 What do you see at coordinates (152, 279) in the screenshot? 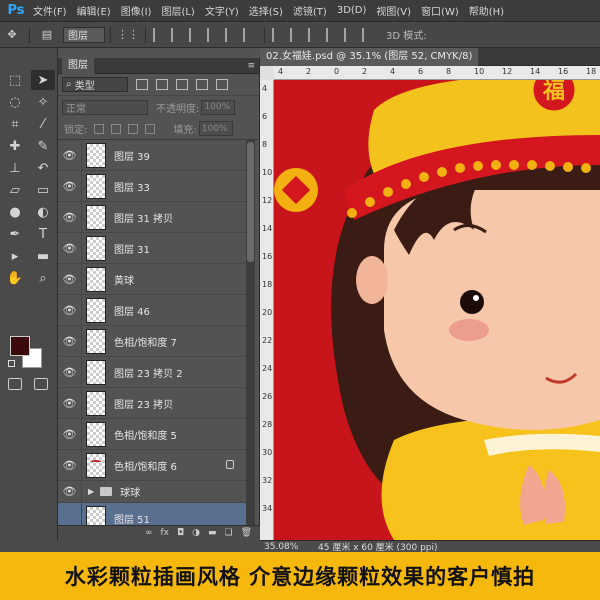
I see `layer-row: 👁 黄球` at bounding box center [152, 279].